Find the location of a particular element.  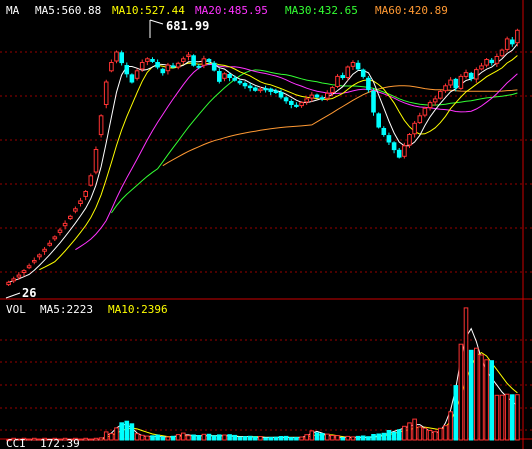

ma5-legend: MA5:560.88 is located at coordinates (68, 10).